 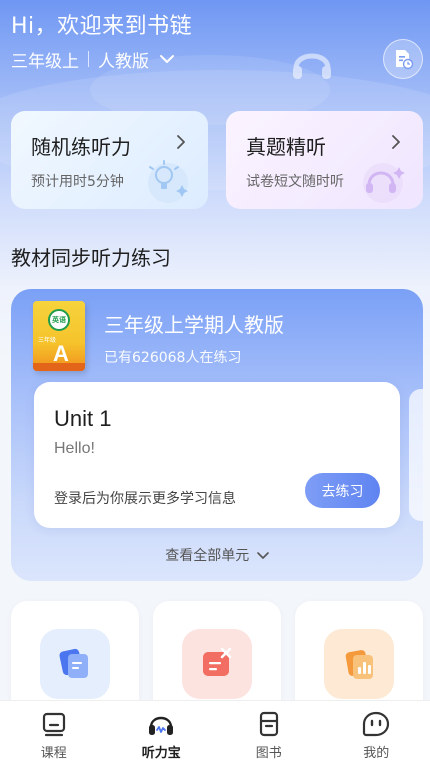 I want to click on report-icon, so click(x=359, y=664).